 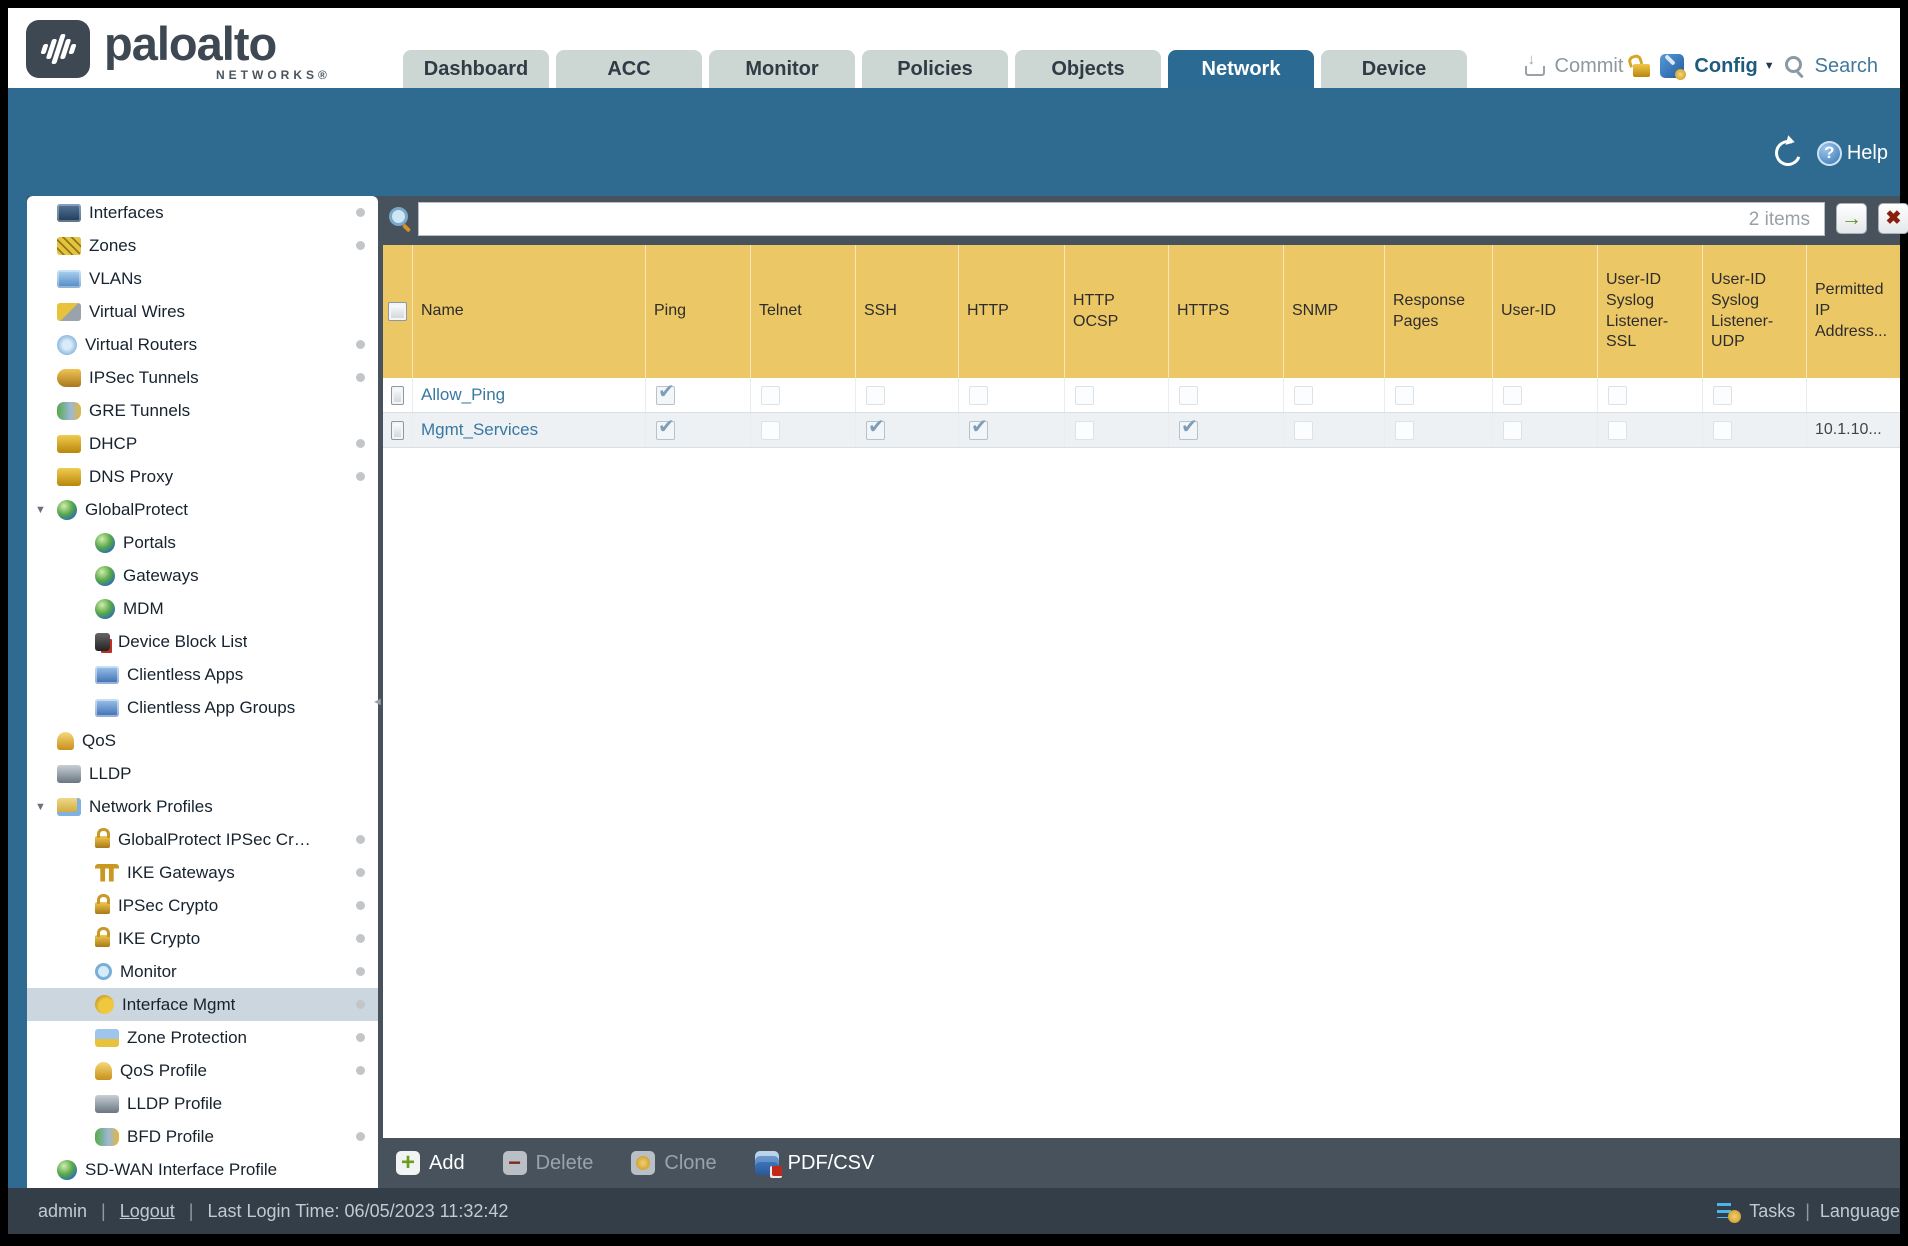 I want to click on brand-sub: NETWORKS®, so click(x=273, y=75).